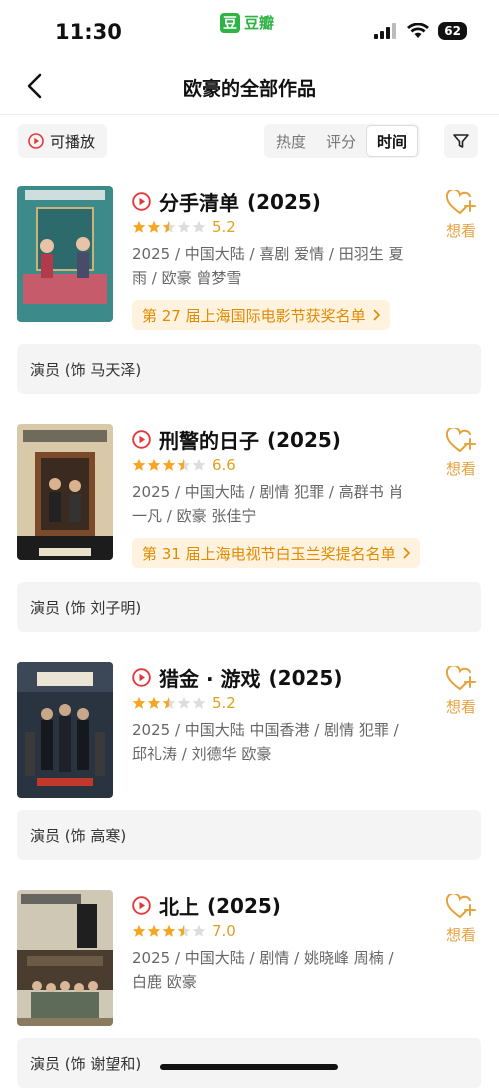 Image resolution: width=499 pixels, height=1088 pixels. I want to click on filter-bar: 可播放 热度 评分 时间, so click(249, 142).